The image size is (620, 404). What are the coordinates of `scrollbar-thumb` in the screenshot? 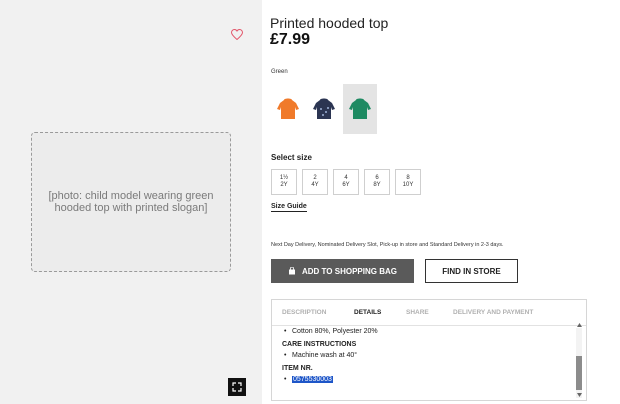 It's located at (579, 373).